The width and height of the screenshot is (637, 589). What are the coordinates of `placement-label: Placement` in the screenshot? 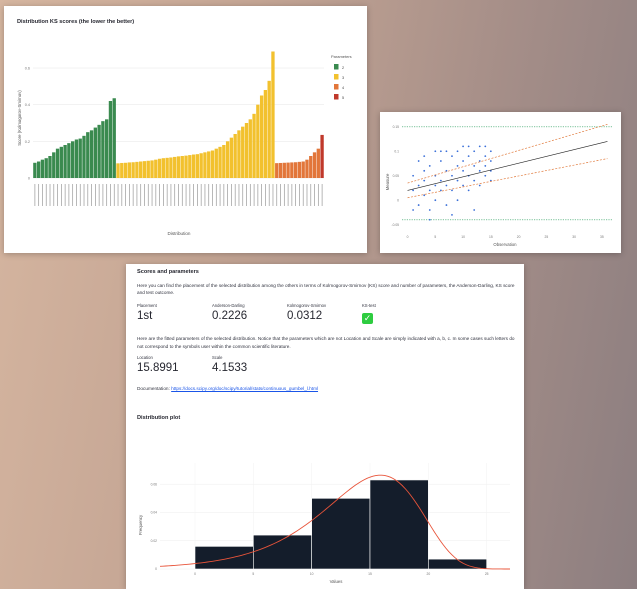 It's located at (147, 306).